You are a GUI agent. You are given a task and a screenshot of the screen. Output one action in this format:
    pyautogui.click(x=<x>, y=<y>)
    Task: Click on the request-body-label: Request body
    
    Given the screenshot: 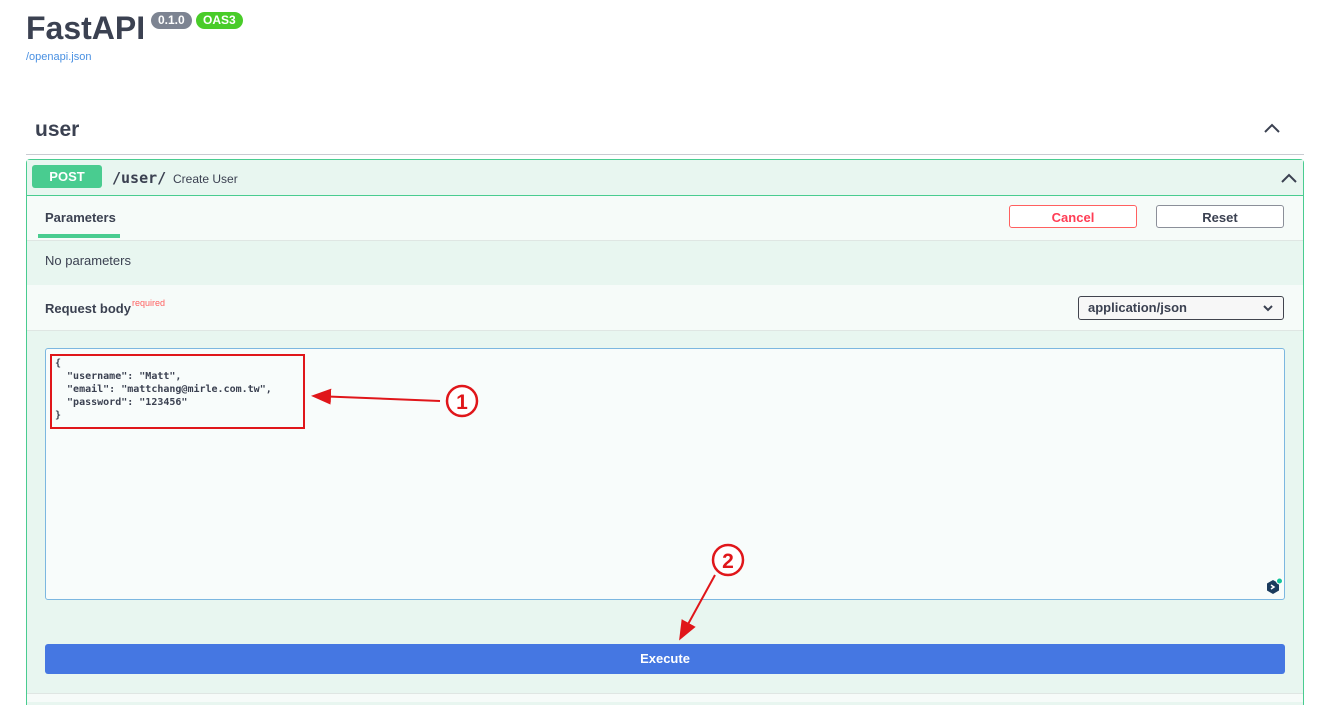 What is the action you would take?
    pyautogui.click(x=88, y=308)
    